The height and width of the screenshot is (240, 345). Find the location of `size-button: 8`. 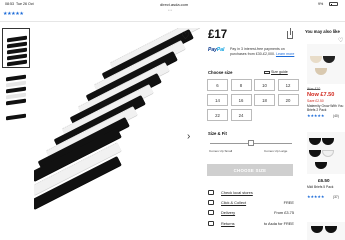

size-button: 8 is located at coordinates (241, 85).